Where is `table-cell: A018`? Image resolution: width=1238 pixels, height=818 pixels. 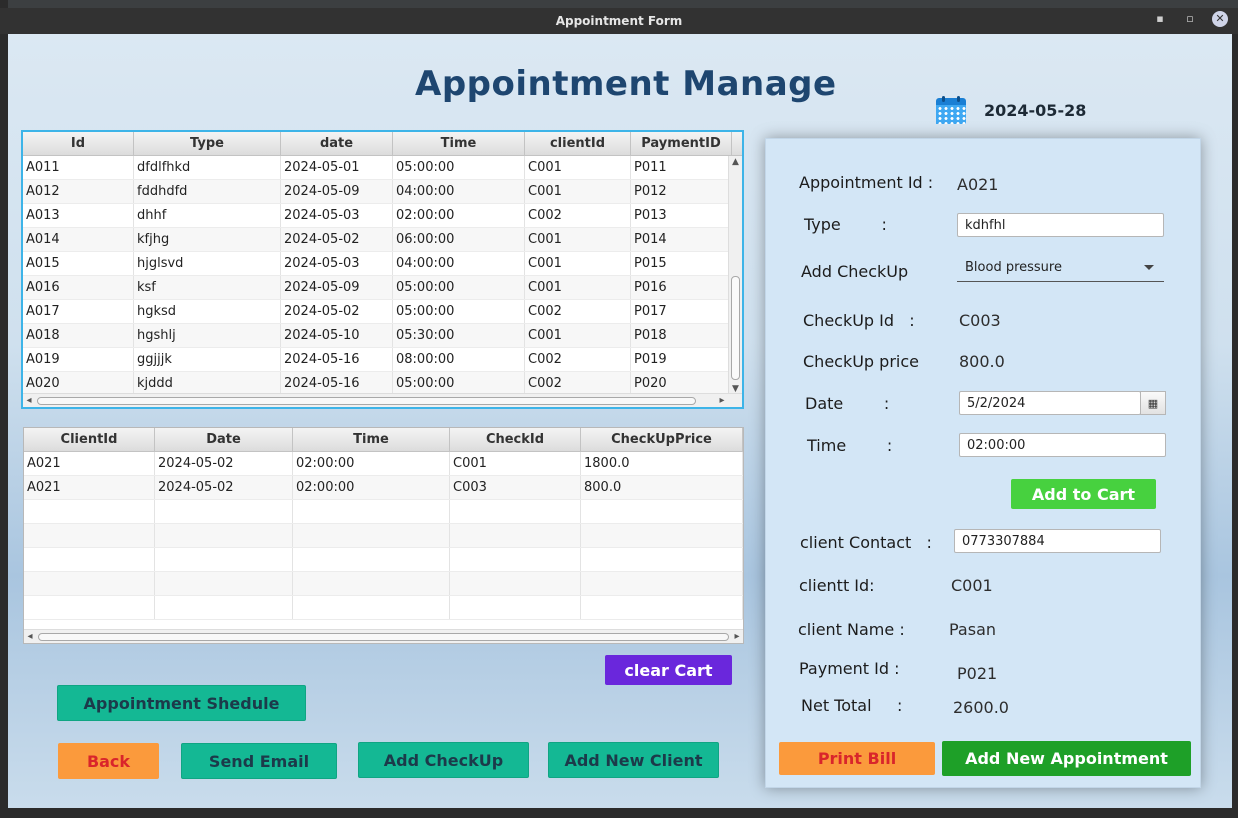
table-cell: A018 is located at coordinates (78, 335).